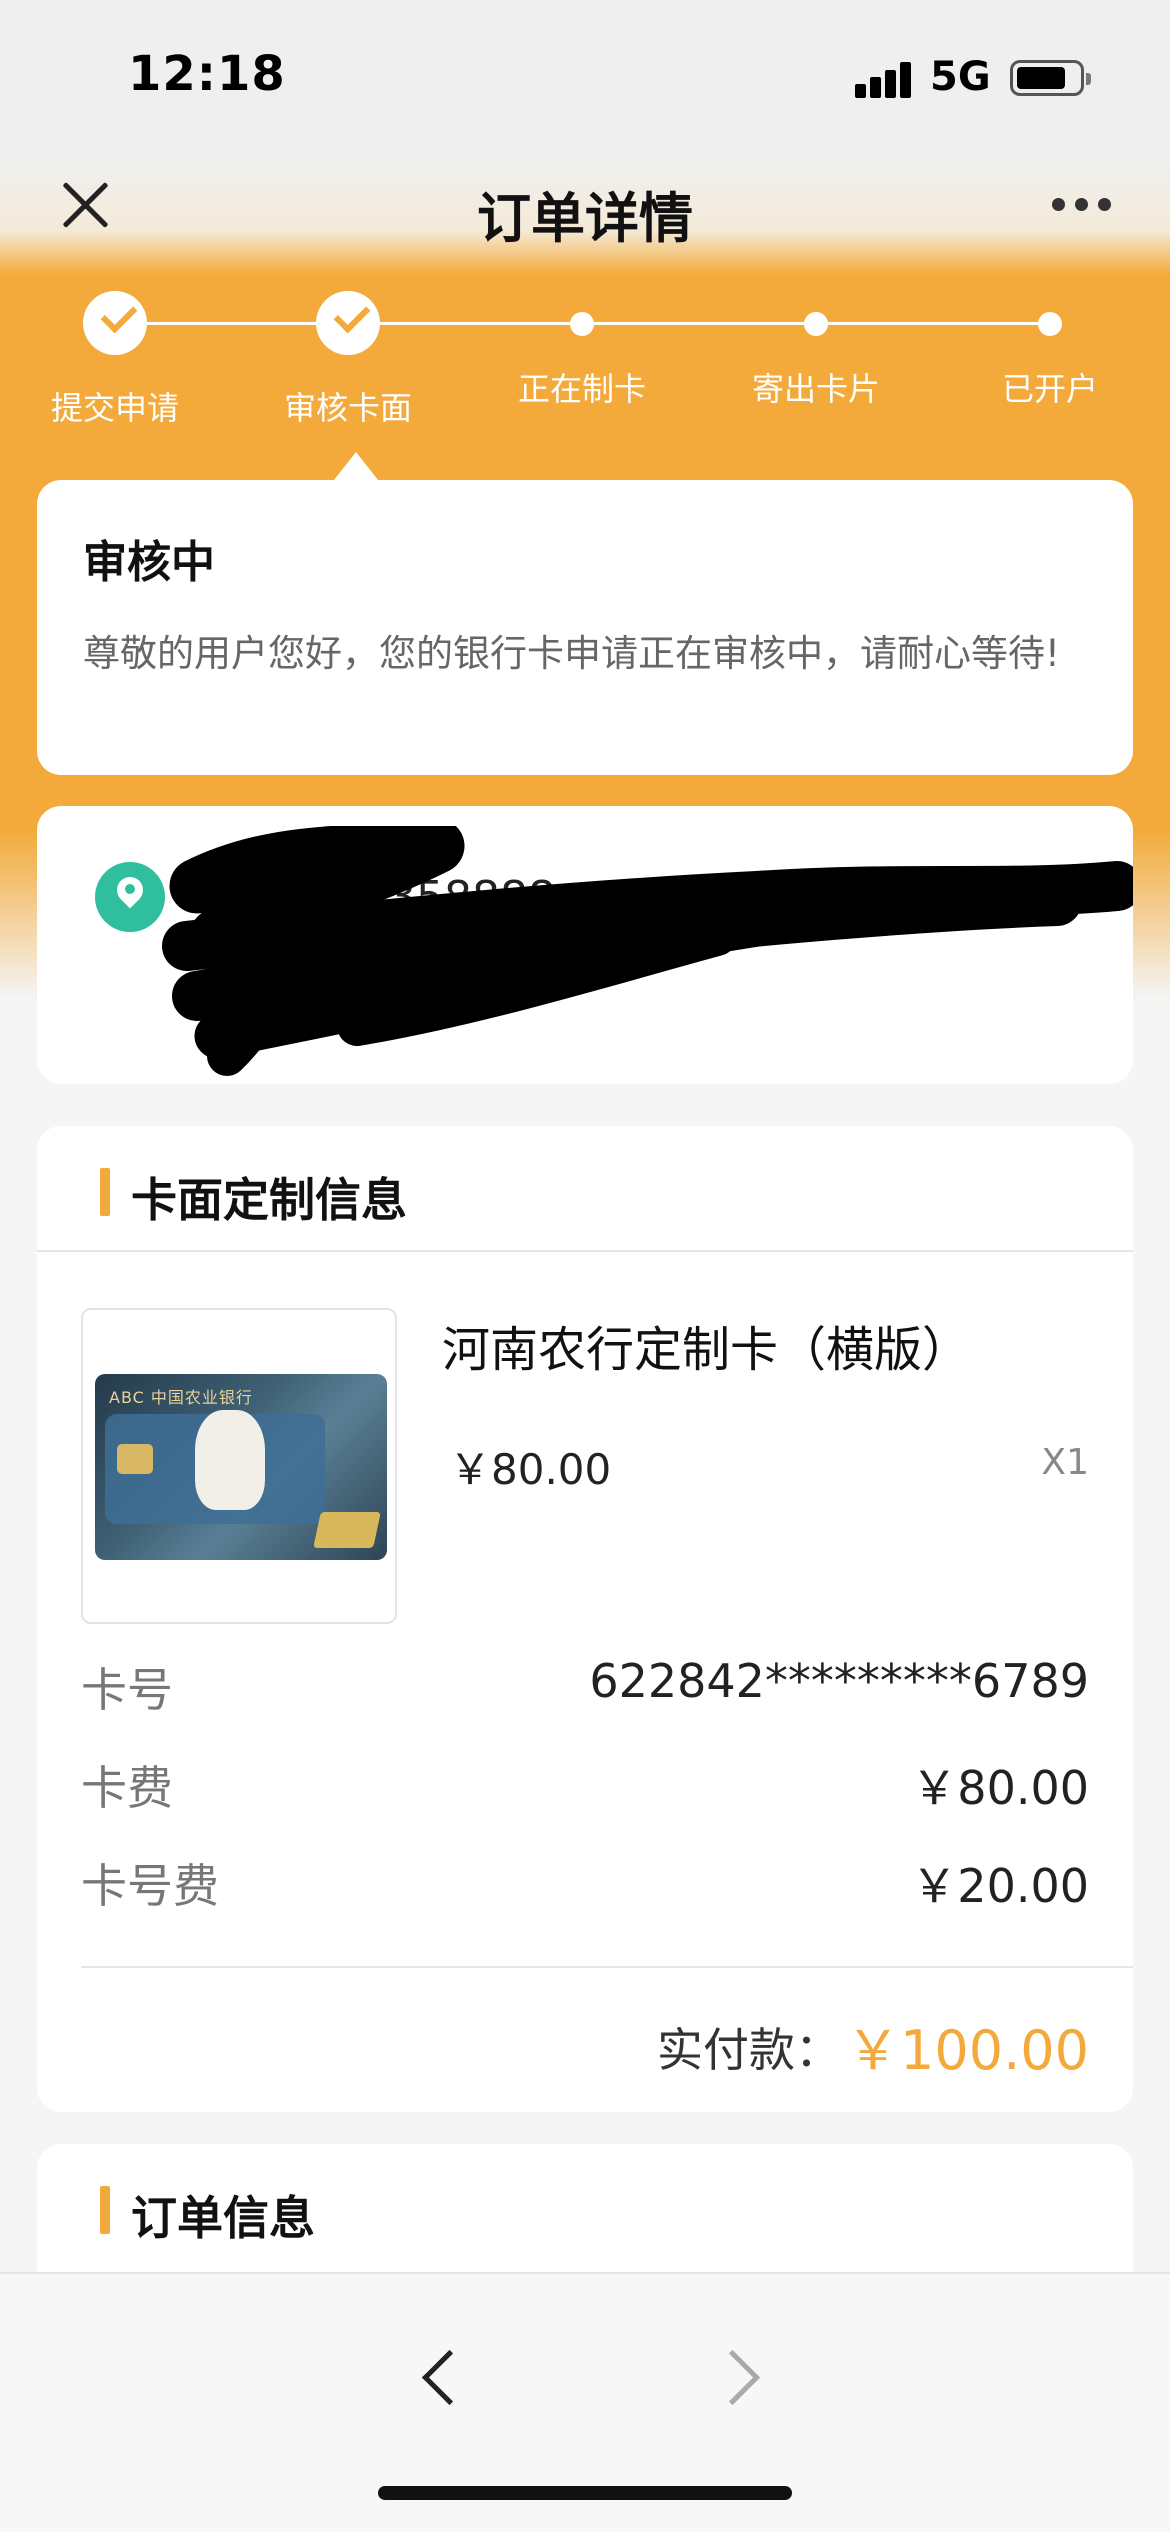  What do you see at coordinates (347, 408) in the screenshot?
I see `step-label: 审核卡面` at bounding box center [347, 408].